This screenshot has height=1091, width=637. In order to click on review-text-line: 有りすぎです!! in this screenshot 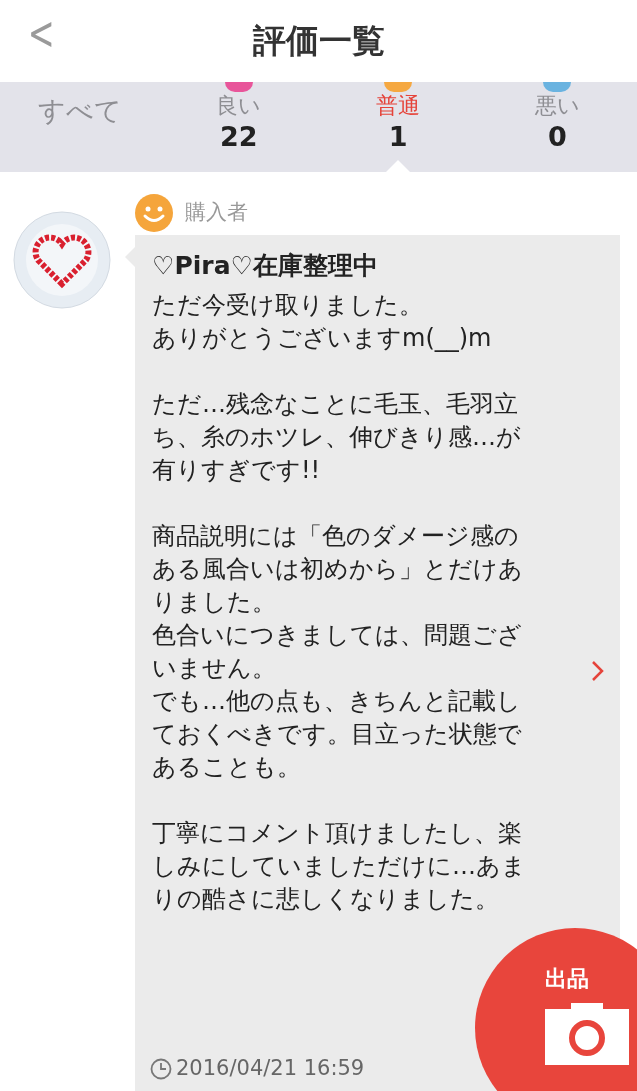, I will do `click(237, 470)`.